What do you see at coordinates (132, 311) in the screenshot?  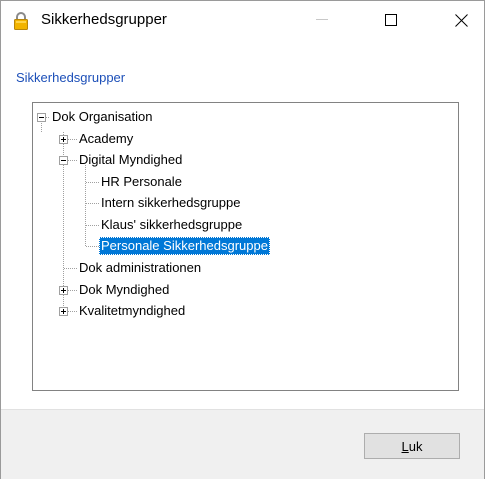 I see `tree-node-kvalitetmyndighed: Kvalitetmyndighed` at bounding box center [132, 311].